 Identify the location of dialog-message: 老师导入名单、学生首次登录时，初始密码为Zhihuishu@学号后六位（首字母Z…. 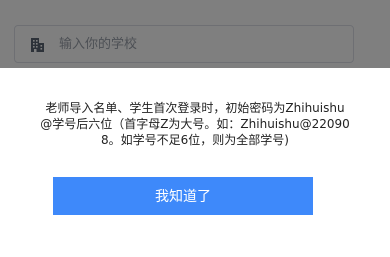
(195, 124).